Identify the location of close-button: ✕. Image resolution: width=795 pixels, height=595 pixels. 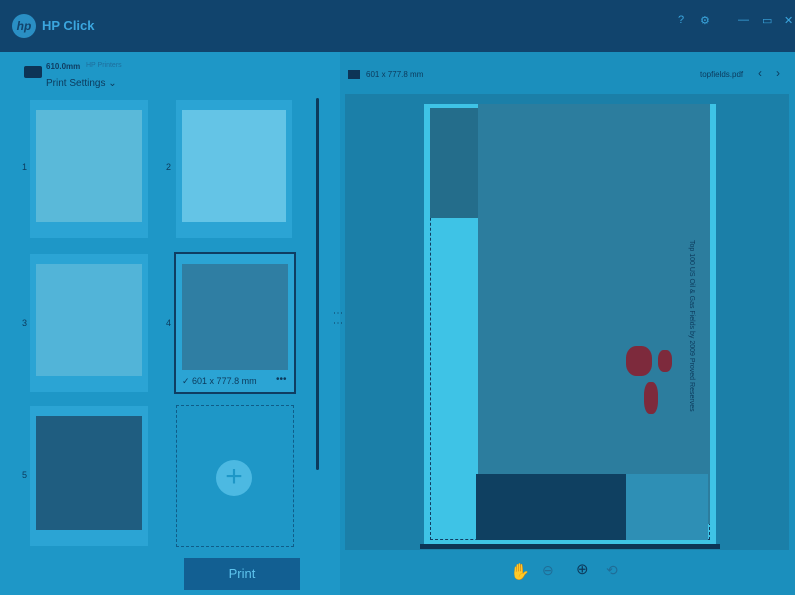
(788, 20).